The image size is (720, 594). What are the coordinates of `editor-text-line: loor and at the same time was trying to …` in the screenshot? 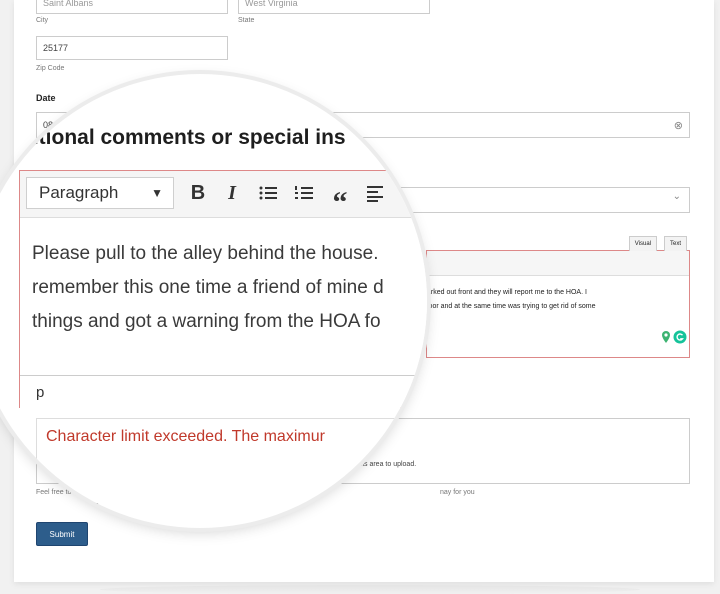 It's located at (511, 306).